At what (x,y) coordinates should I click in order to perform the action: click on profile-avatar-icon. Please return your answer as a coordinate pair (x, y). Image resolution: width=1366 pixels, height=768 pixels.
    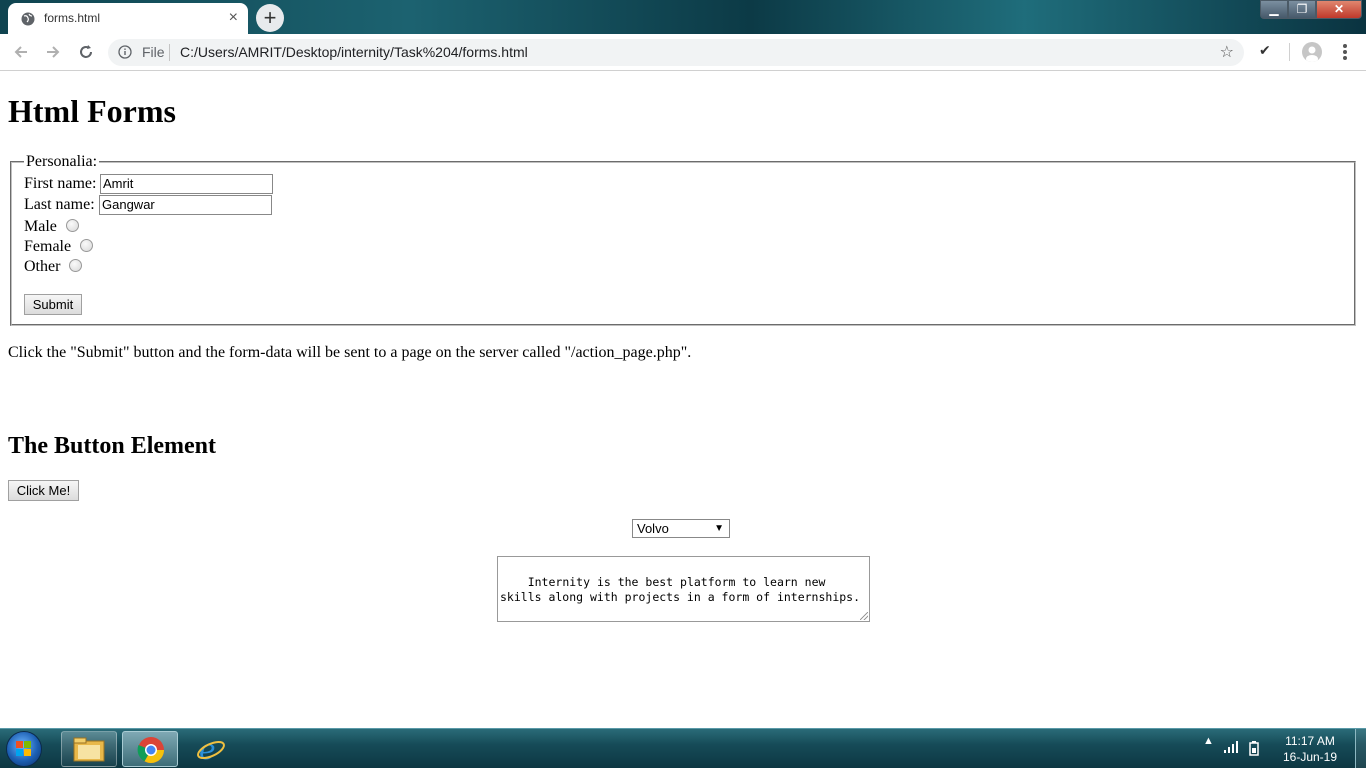
    Looking at the image, I should click on (1312, 52).